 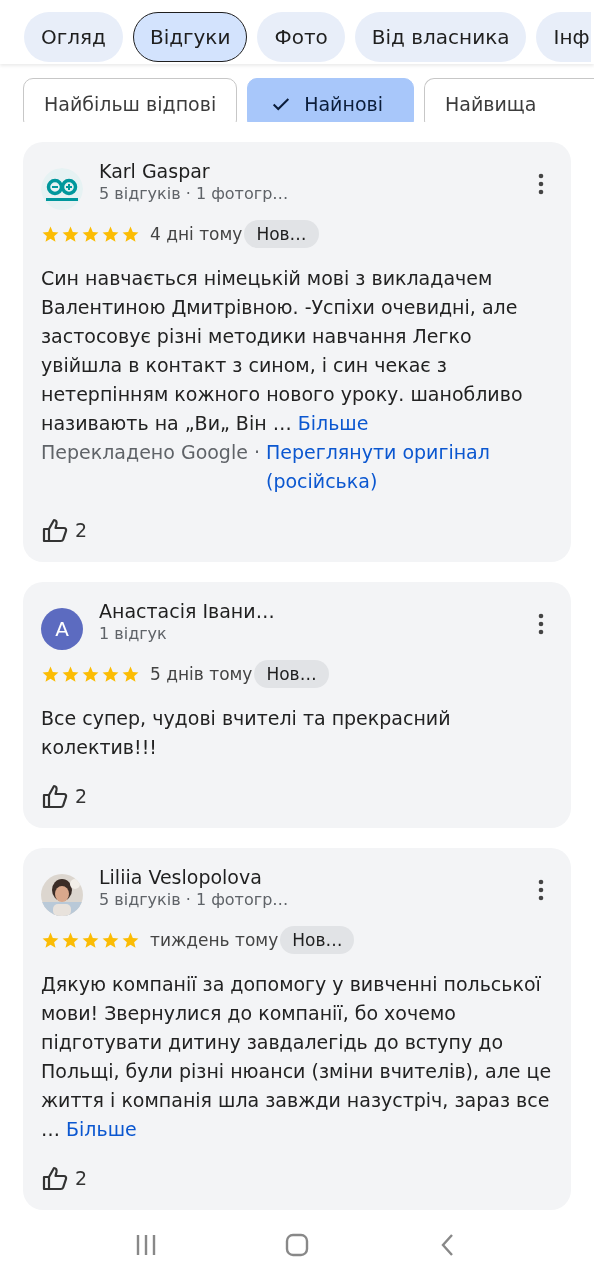 I want to click on tab: Огляд, so click(x=73, y=37).